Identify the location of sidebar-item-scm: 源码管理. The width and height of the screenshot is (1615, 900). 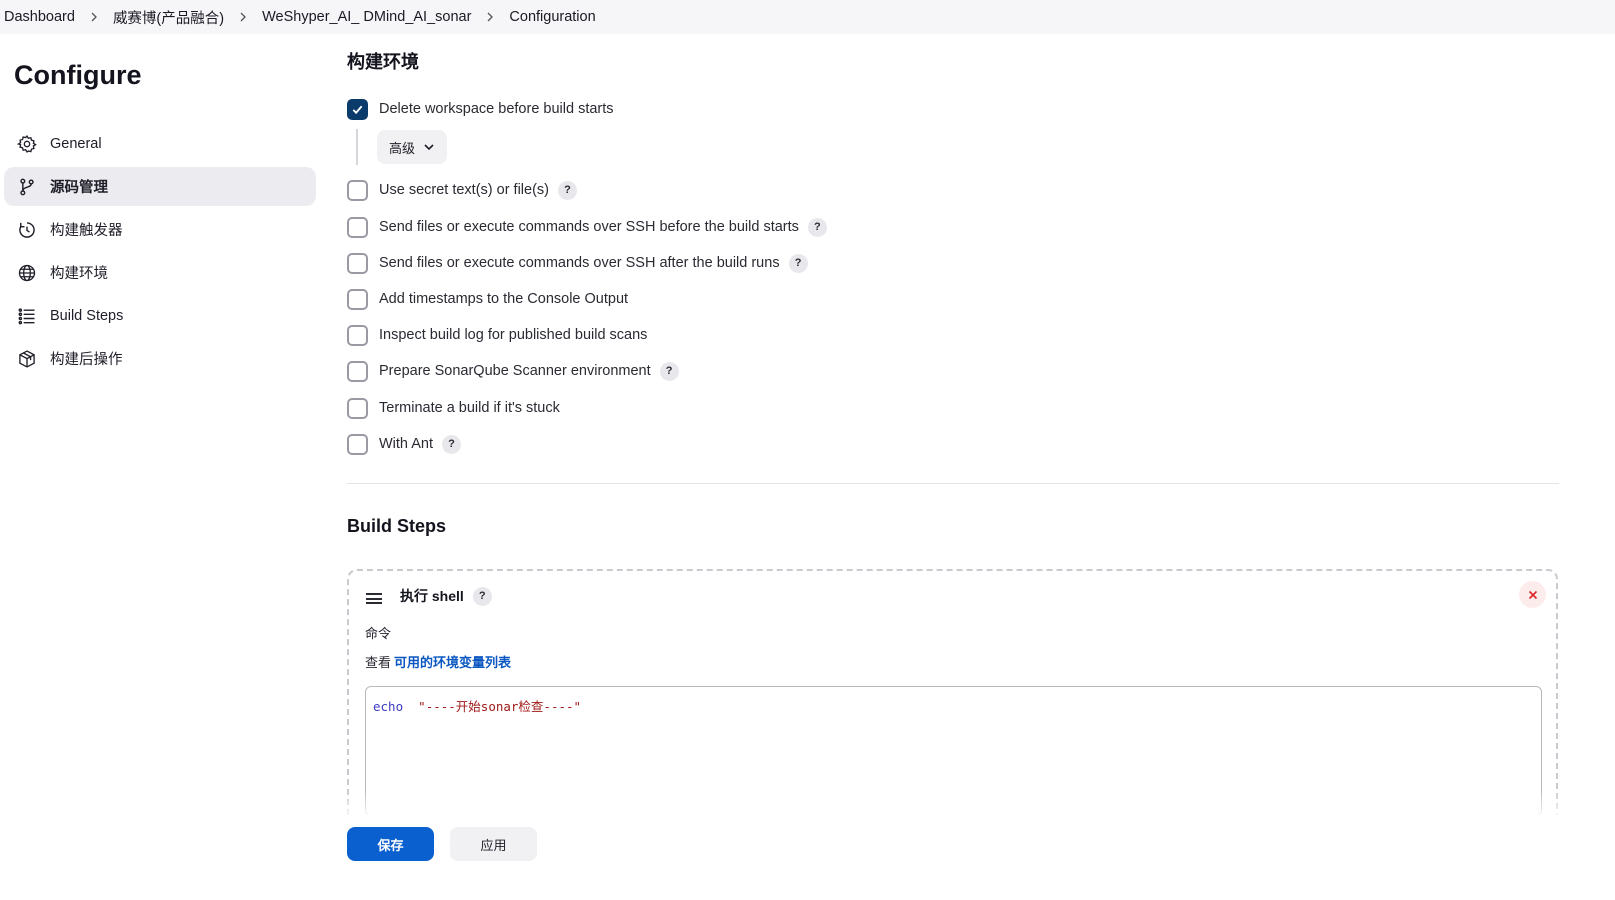
(160, 186).